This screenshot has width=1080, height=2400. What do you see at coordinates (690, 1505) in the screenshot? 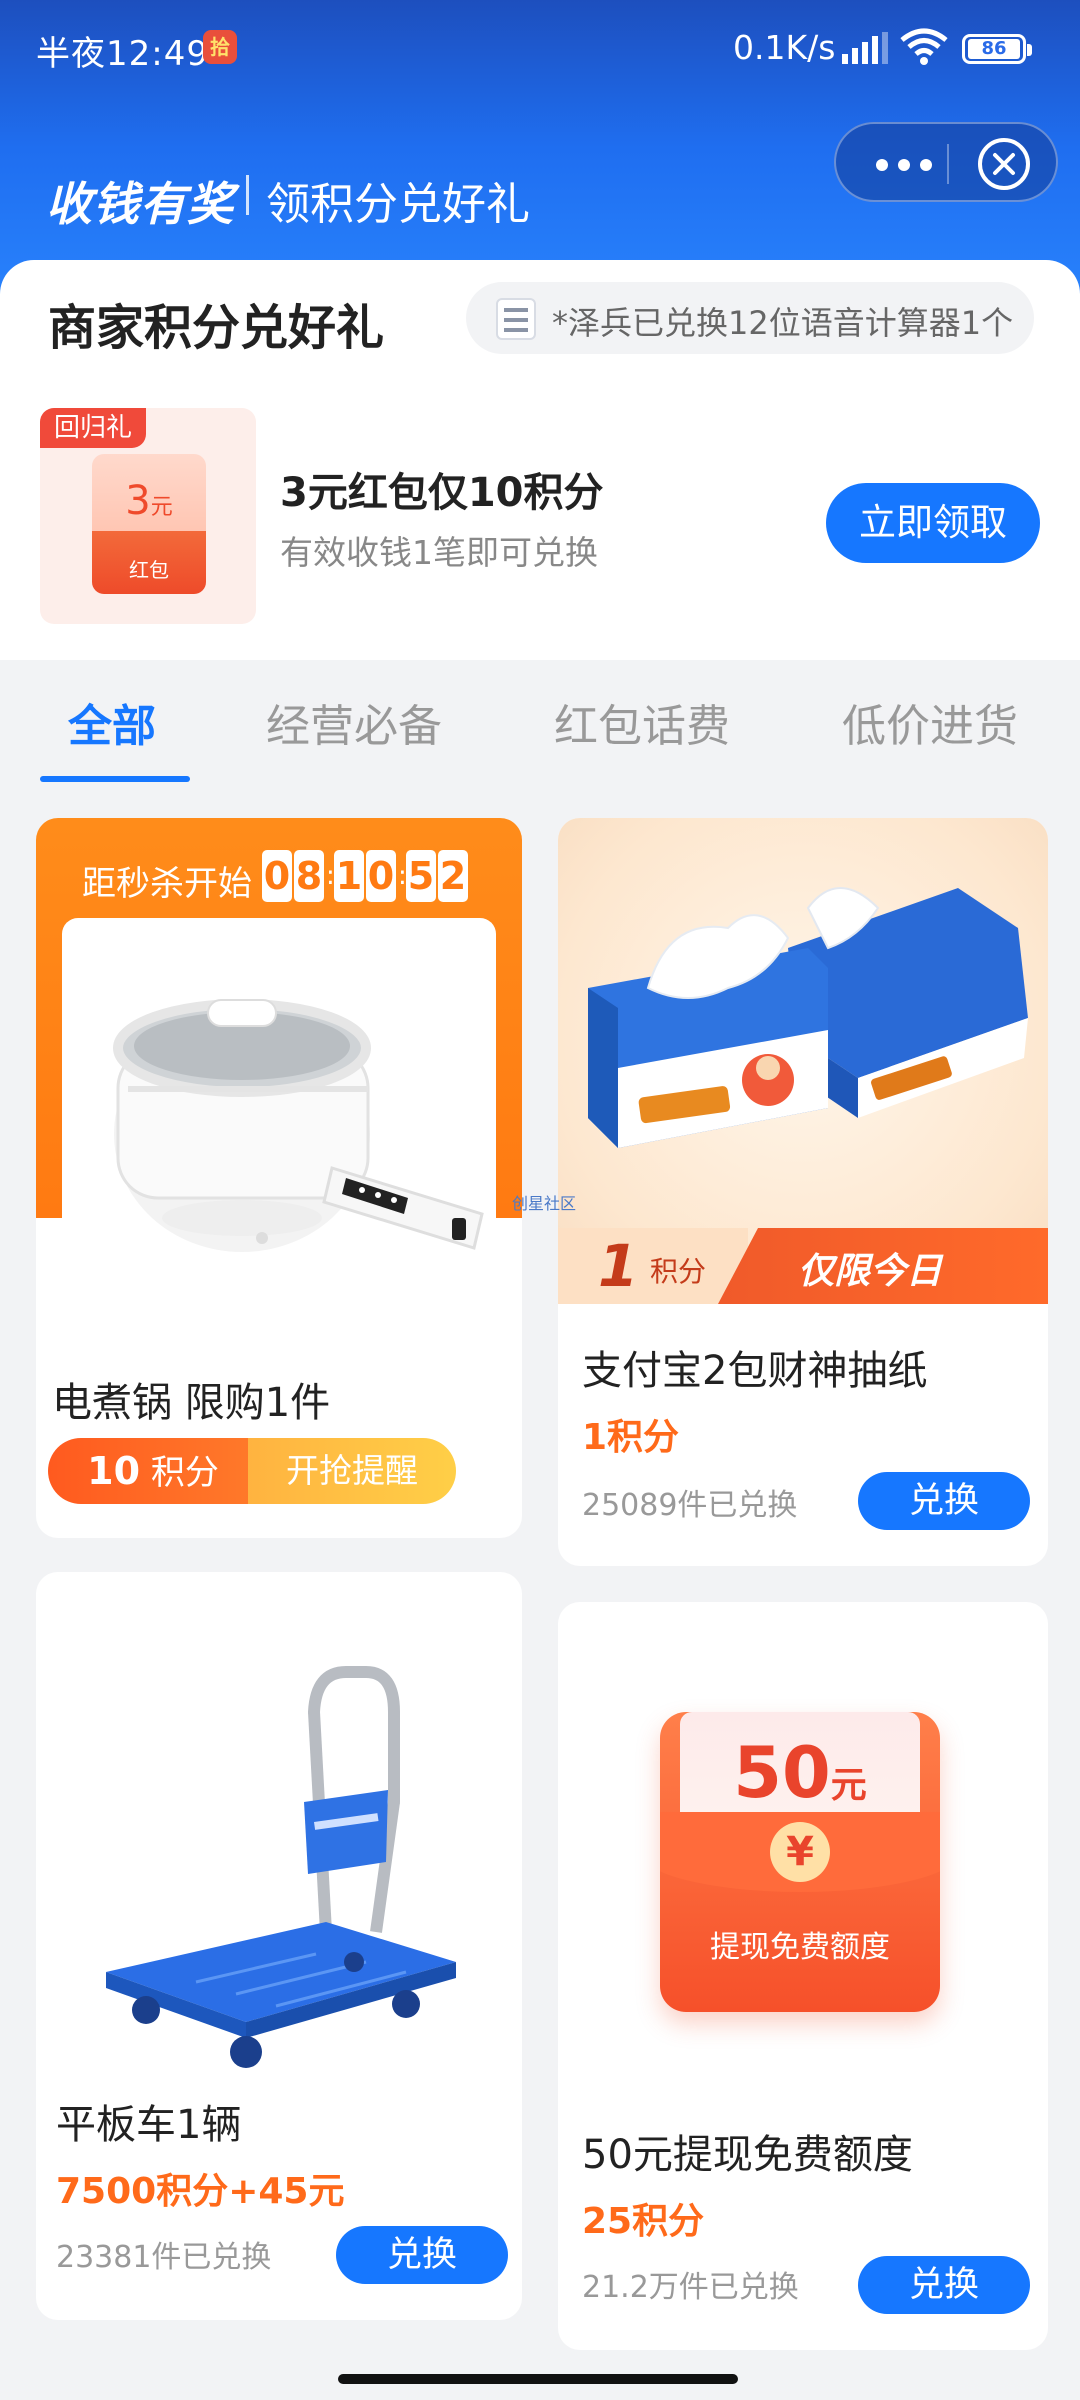
I see `redeemed-count: 25089件已兑换` at bounding box center [690, 1505].